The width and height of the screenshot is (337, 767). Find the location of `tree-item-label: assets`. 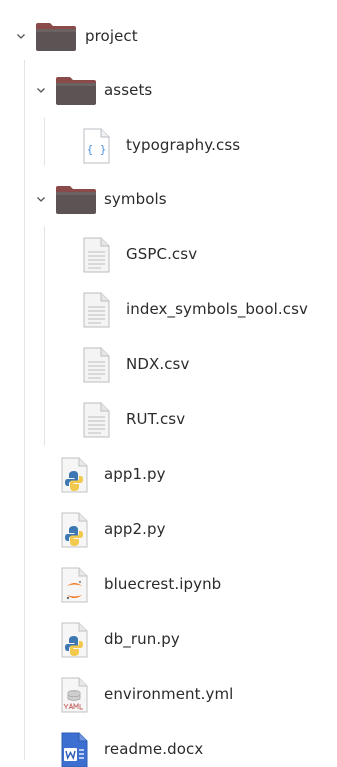

tree-item-label: assets is located at coordinates (128, 90).